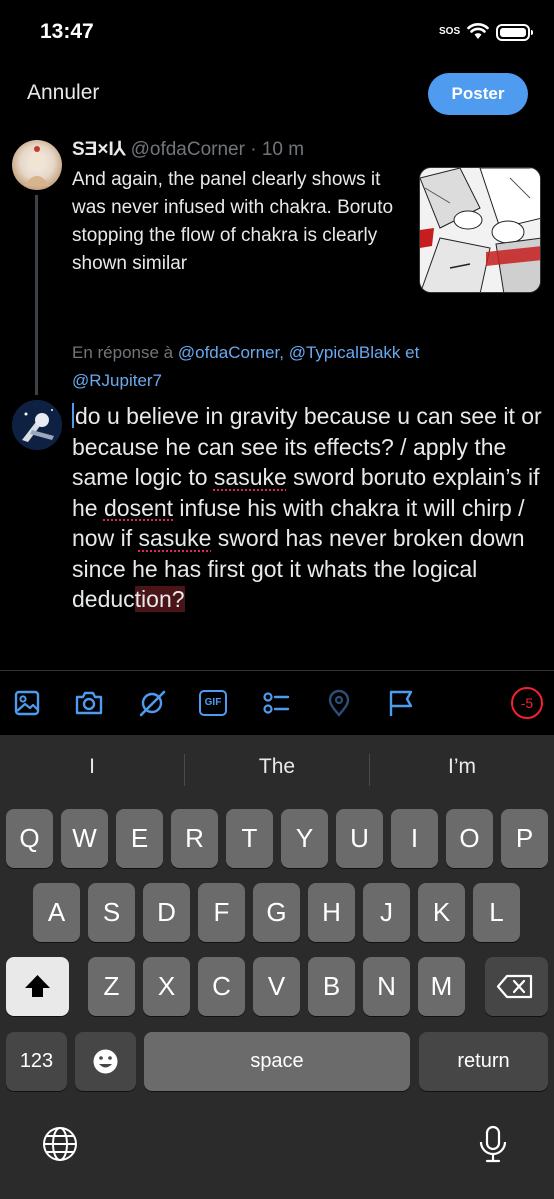 The width and height of the screenshot is (554, 1199). Describe the element at coordinates (111, 912) in the screenshot. I see `key-s: S` at that location.